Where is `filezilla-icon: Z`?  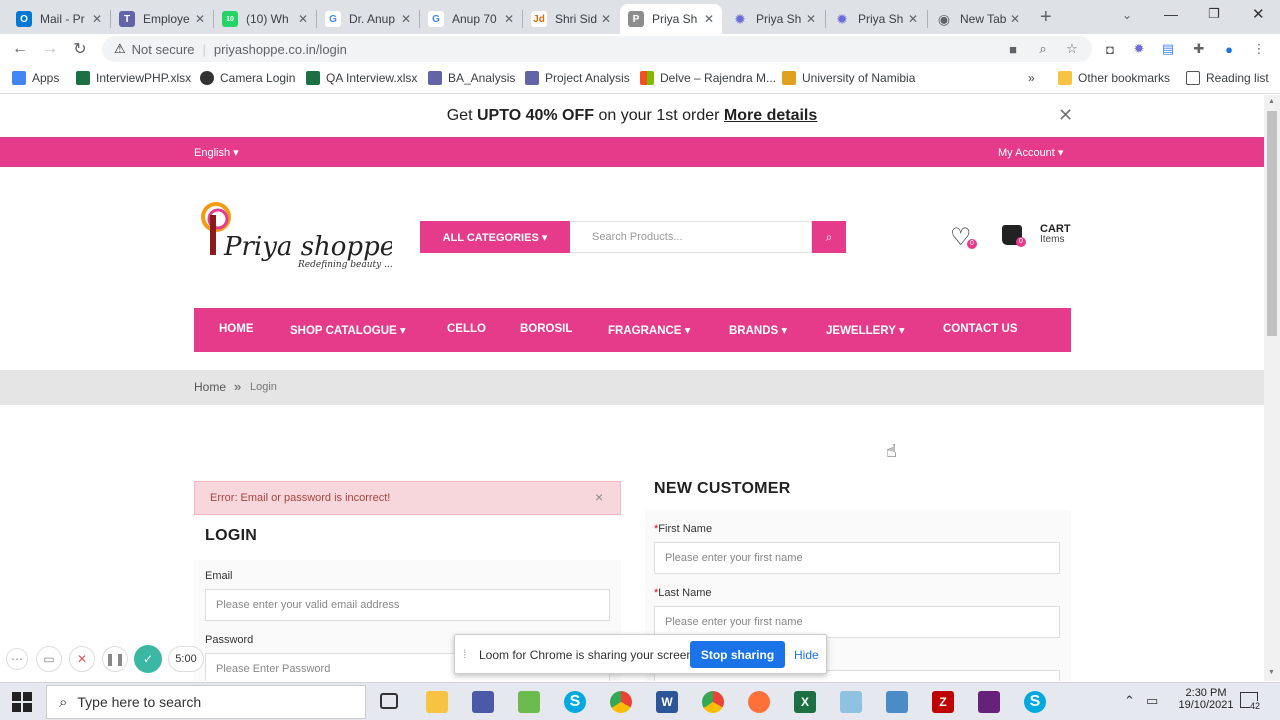 filezilla-icon: Z is located at coordinates (943, 702).